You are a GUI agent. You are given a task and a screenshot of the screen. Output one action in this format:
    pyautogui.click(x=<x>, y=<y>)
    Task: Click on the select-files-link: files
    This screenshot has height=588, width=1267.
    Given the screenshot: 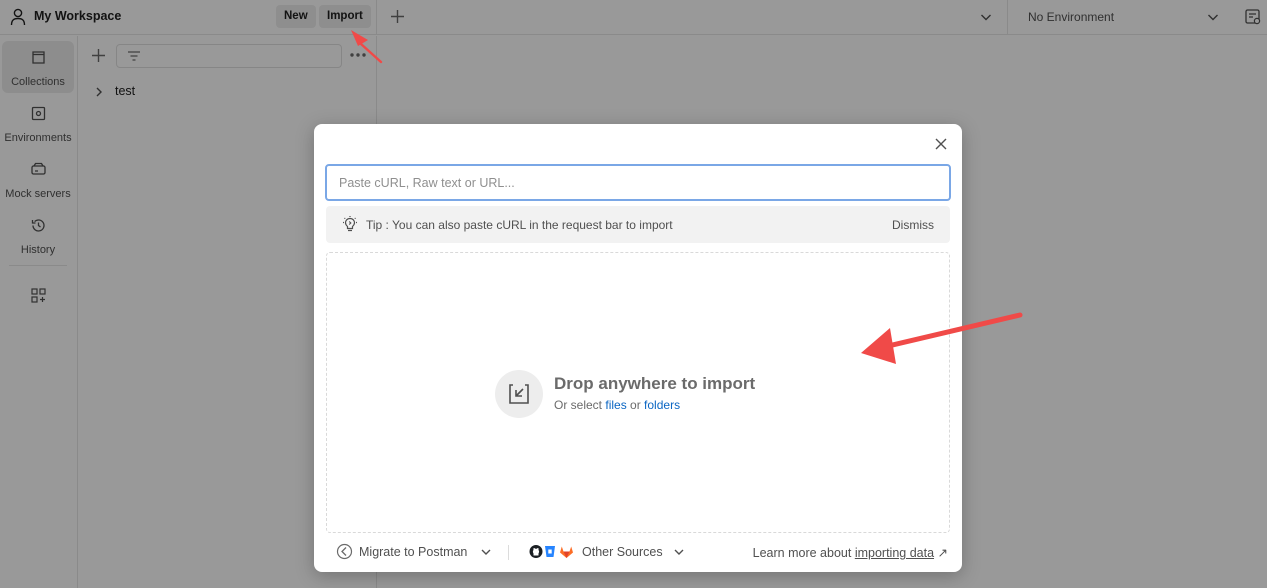 What is the action you would take?
    pyautogui.click(x=615, y=405)
    